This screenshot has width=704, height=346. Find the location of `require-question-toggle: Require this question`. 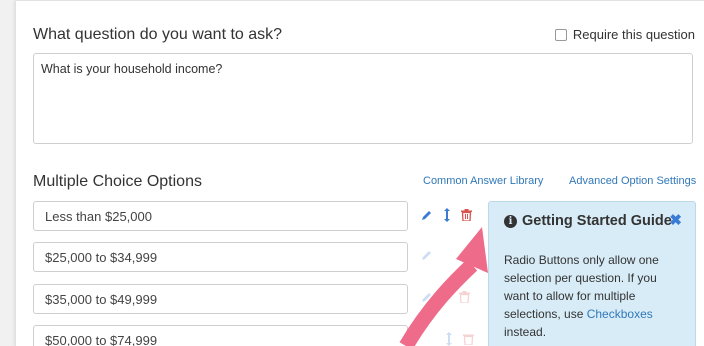

require-question-toggle: Require this question is located at coordinates (624, 34).